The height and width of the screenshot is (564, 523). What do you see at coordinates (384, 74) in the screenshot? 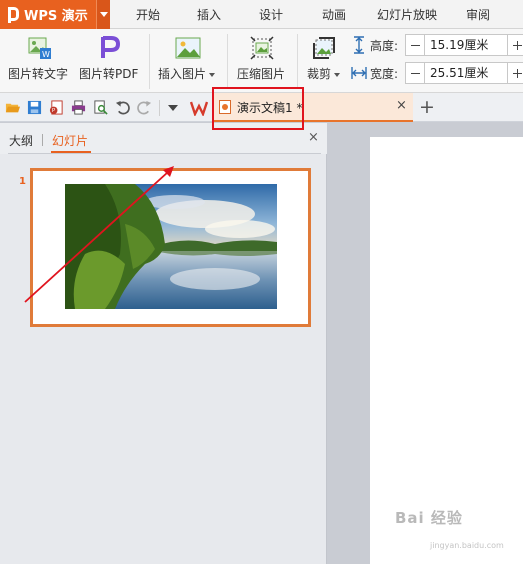
I see `width-label: 宽度:` at bounding box center [384, 74].